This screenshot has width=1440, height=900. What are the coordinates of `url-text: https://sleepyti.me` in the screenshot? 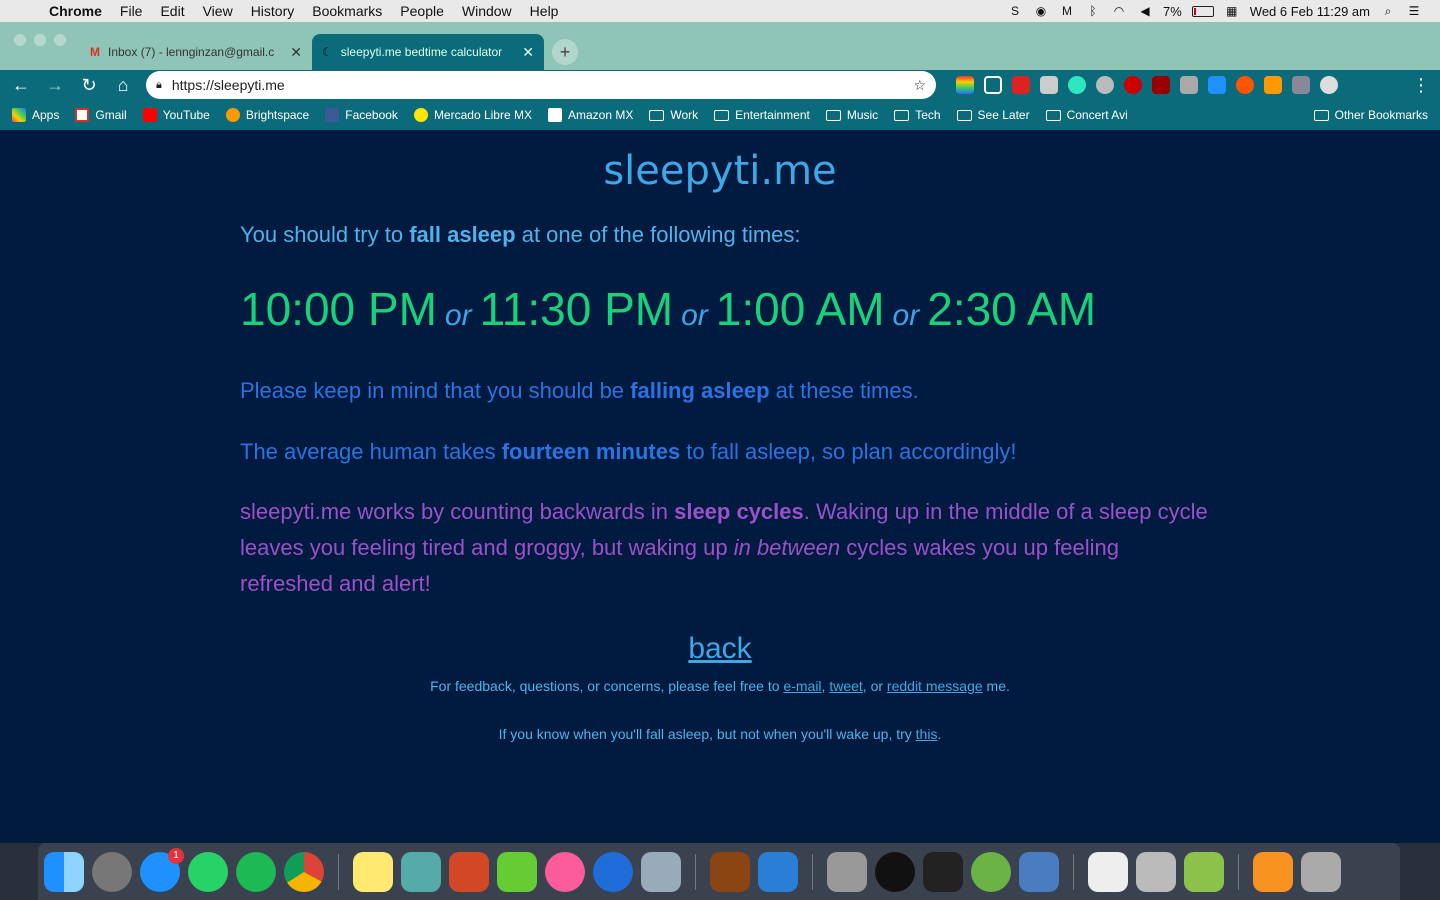 It's located at (538, 85).